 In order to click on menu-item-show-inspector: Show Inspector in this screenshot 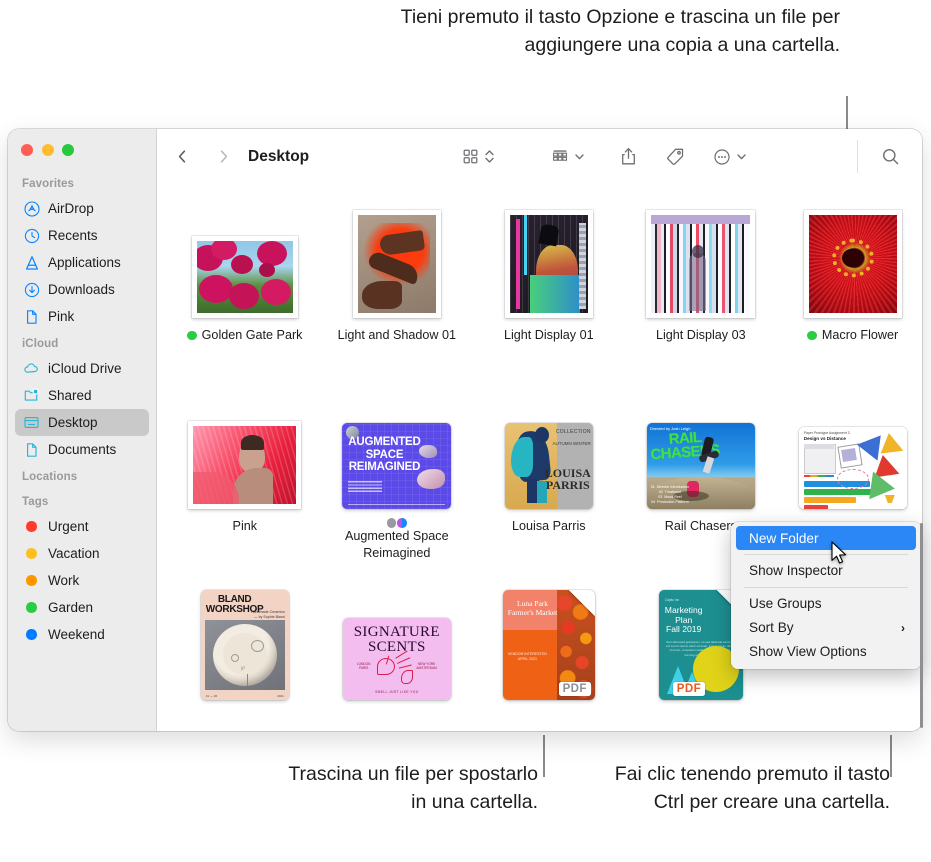, I will do `click(826, 571)`.